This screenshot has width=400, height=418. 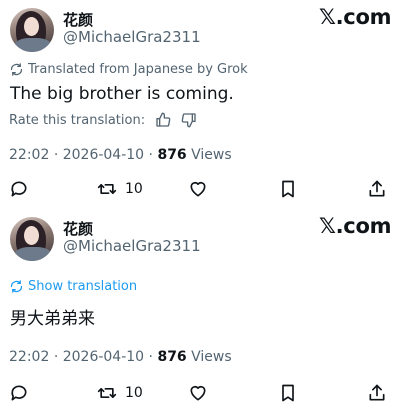 I want to click on tweet-text: The big brother is coming., so click(x=122, y=94).